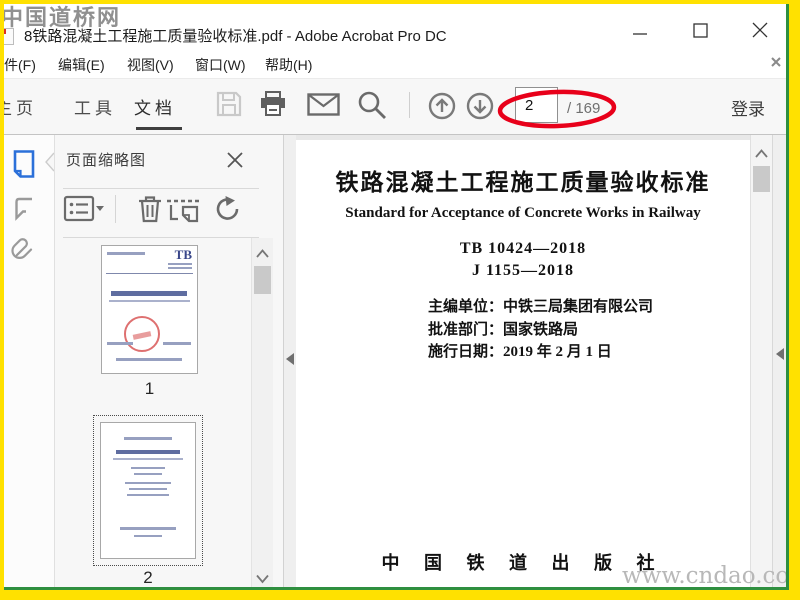  What do you see at coordinates (159, 128) in the screenshot?
I see `active-tab-underline` at bounding box center [159, 128].